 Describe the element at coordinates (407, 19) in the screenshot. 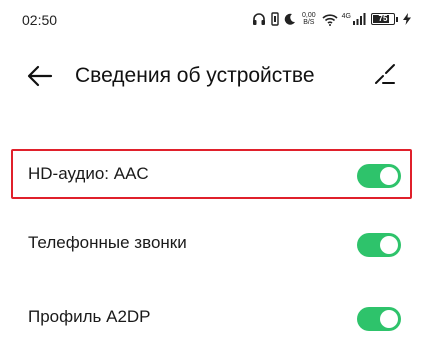

I see `charging-icon` at that location.